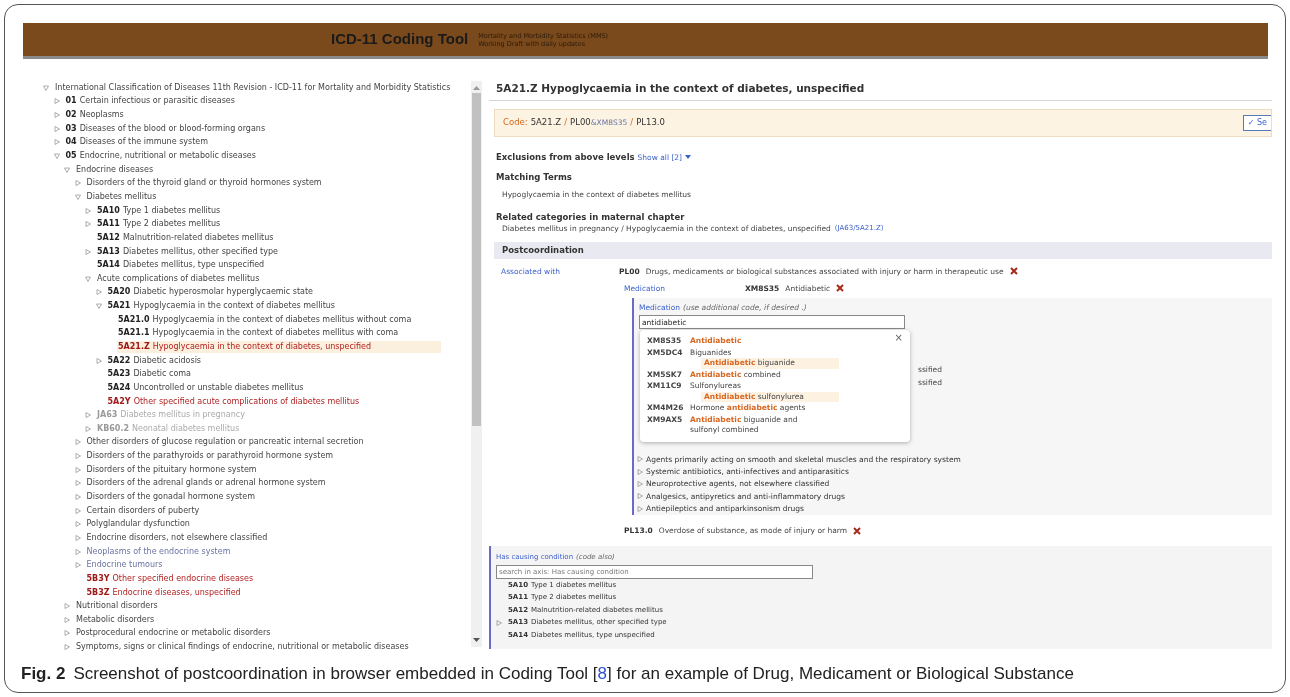  Describe the element at coordinates (205, 387) in the screenshot. I see `tree-item: 5A24 Uncontrolled or unstable diabetes mellitus` at that location.